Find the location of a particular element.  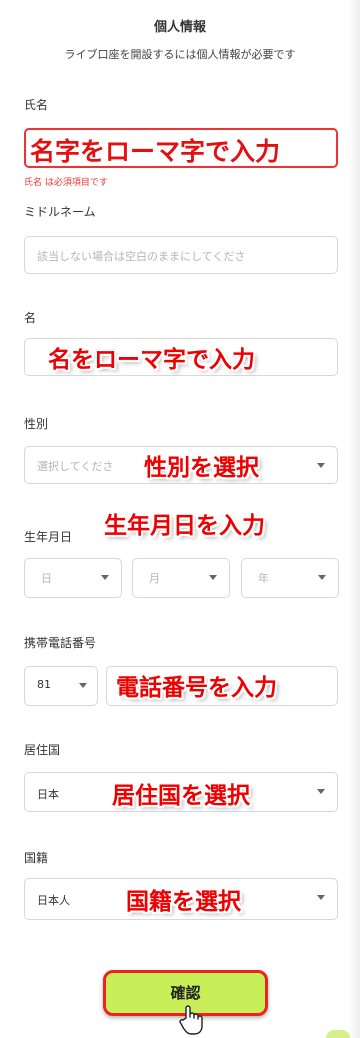

birth-month-placeholder: 月 is located at coordinates (154, 578).